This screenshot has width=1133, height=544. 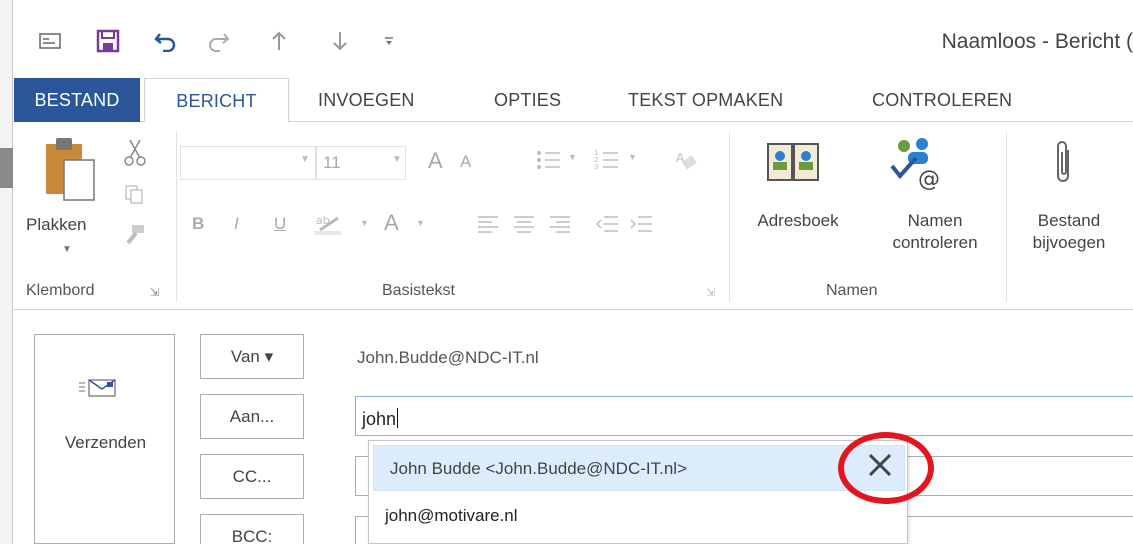 What do you see at coordinates (198, 224) in the screenshot?
I see `bold-button: B` at bounding box center [198, 224].